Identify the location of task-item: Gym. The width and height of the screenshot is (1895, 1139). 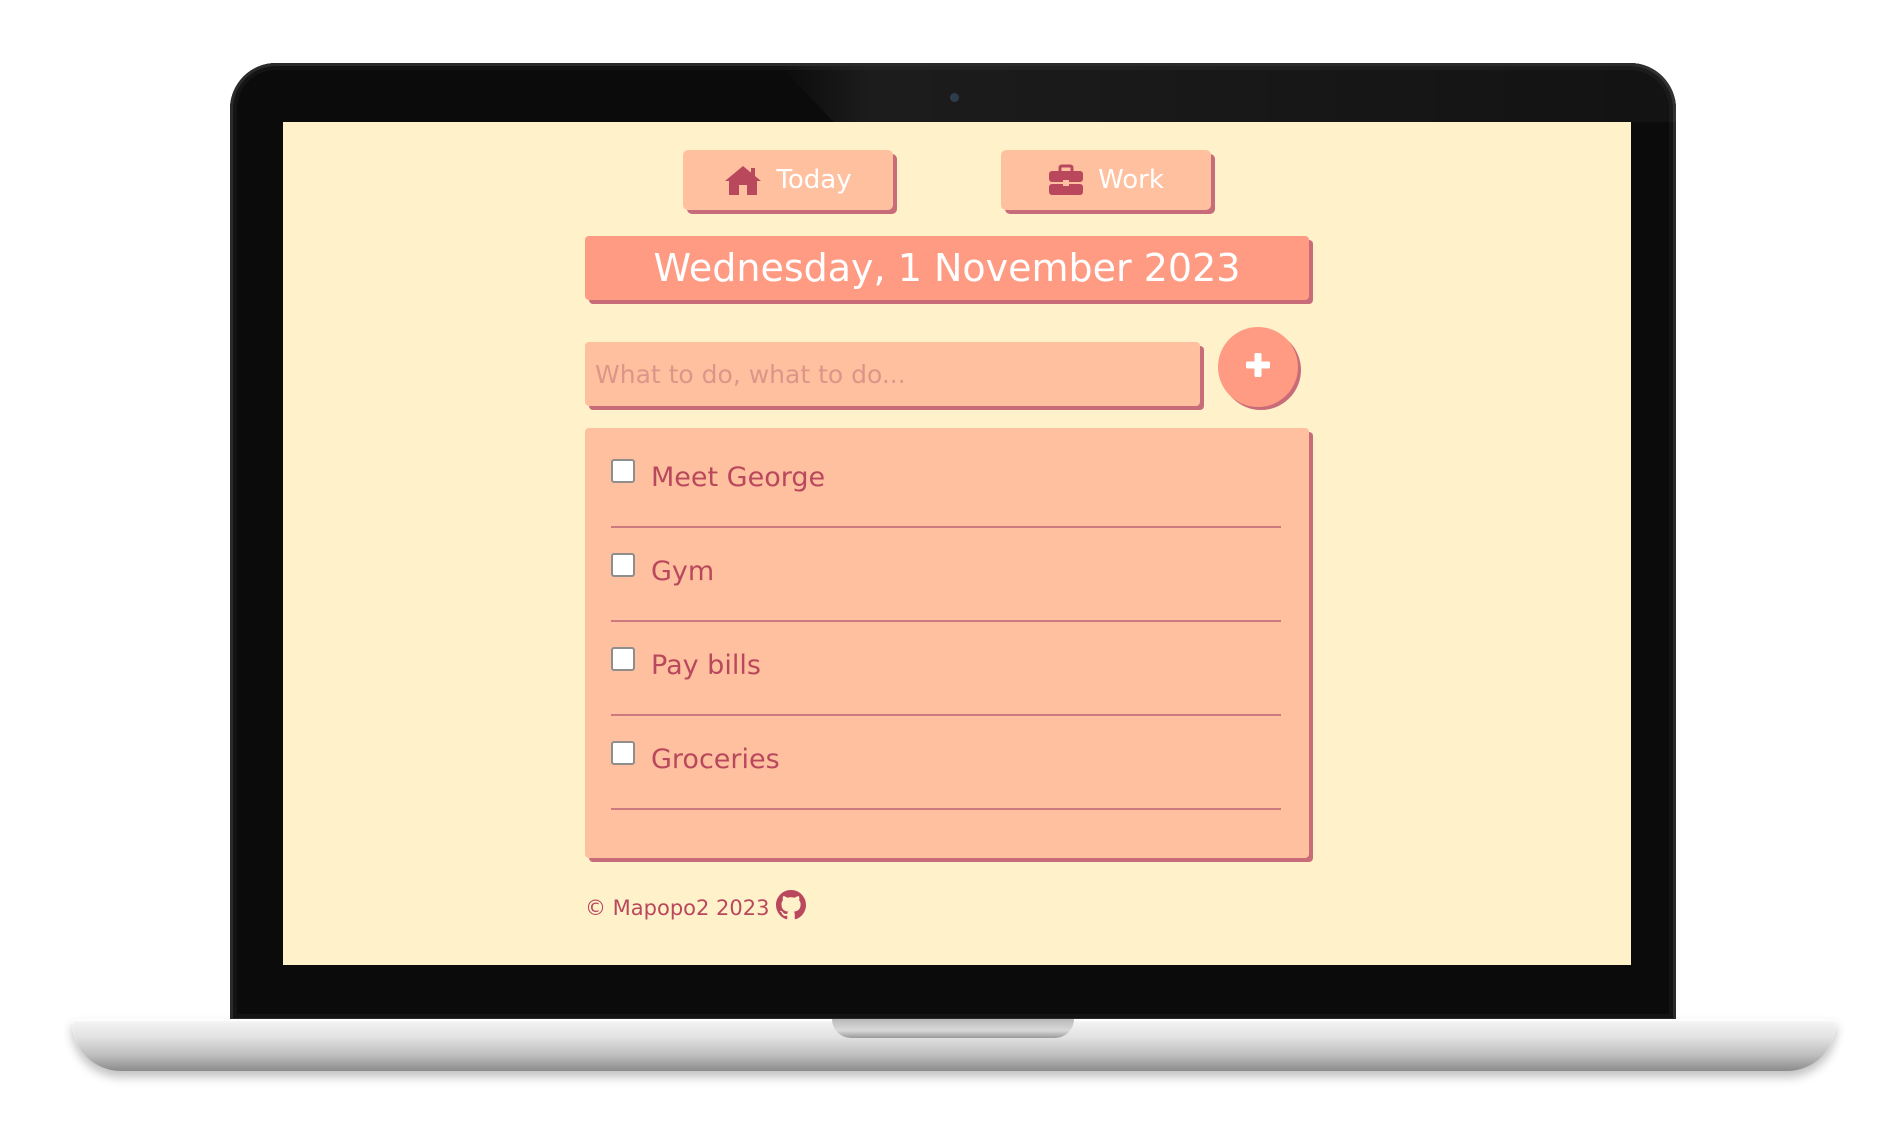
(946, 574).